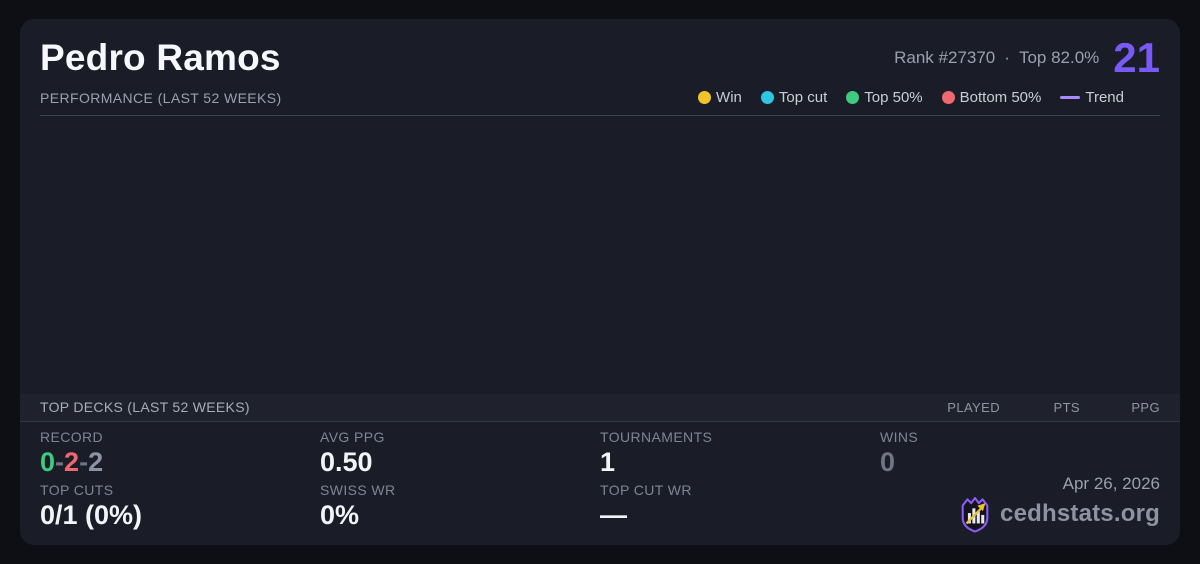 The width and height of the screenshot is (1200, 564). What do you see at coordinates (145, 407) in the screenshot?
I see `top-decks-title: TOP DECKS (LAST 52 WEEKS)` at bounding box center [145, 407].